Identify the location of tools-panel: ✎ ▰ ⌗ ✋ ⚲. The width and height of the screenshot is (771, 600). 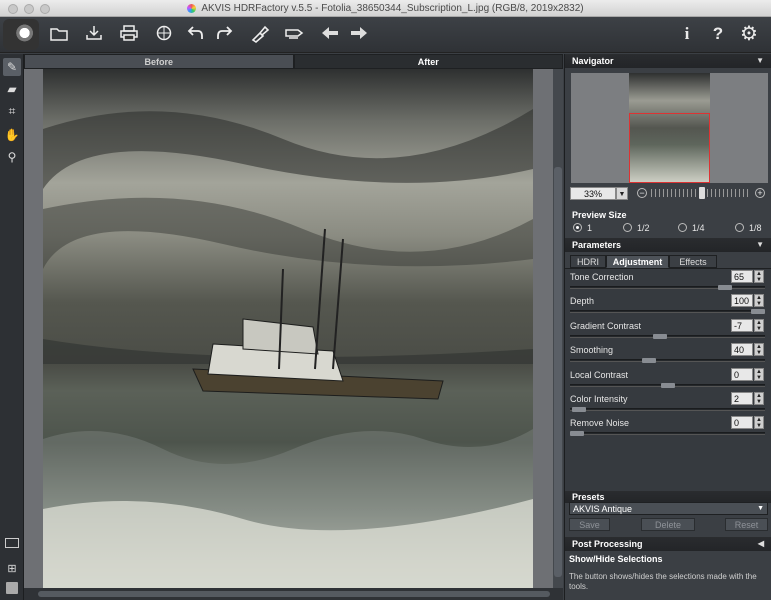
(12, 327).